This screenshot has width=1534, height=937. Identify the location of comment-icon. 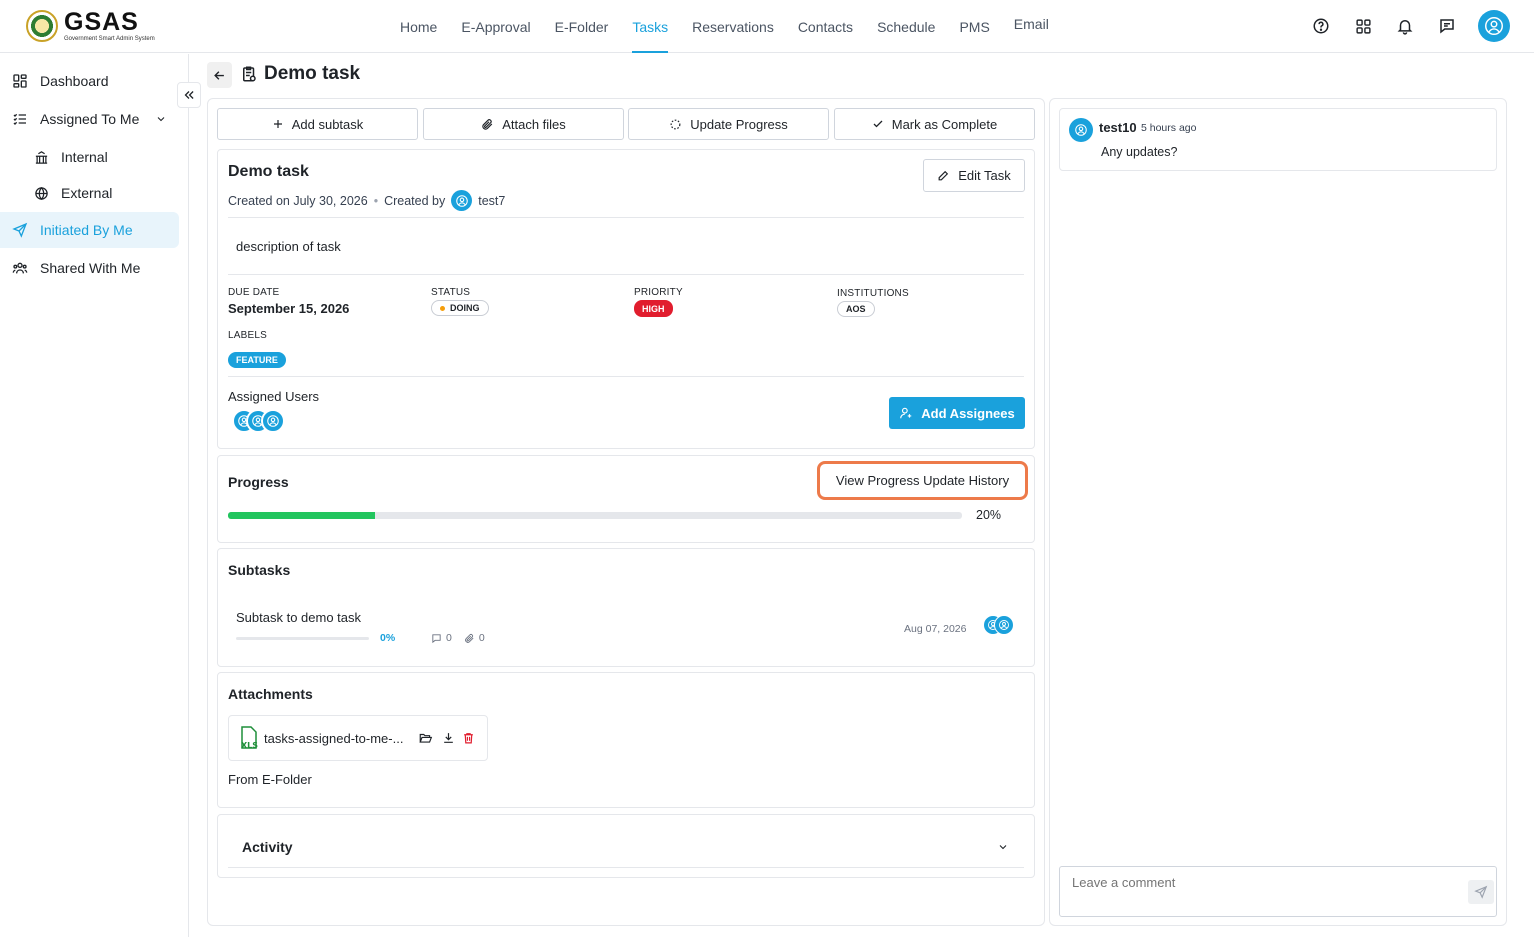
(436, 638).